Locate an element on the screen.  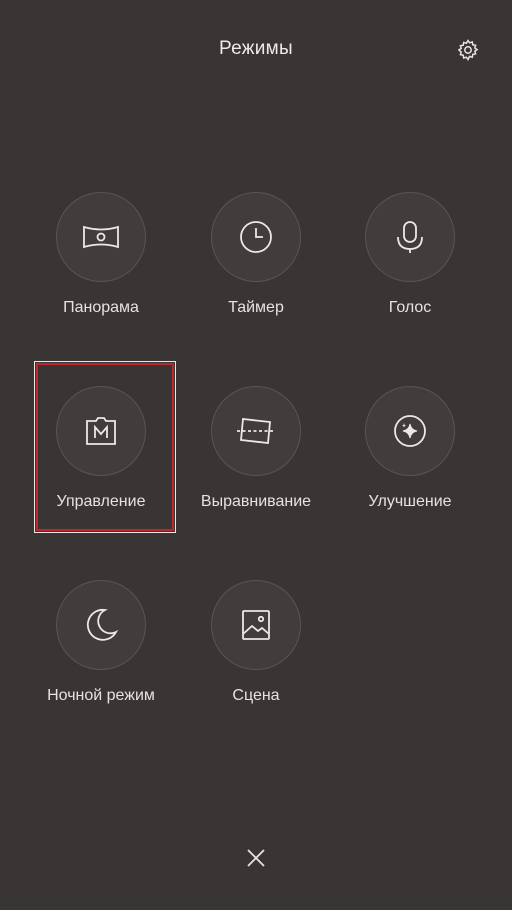
mode-enhance: Улучшение is located at coordinates (410, 448).